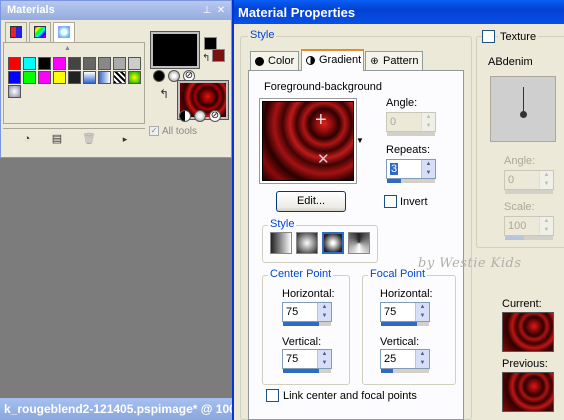  Describe the element at coordinates (164, 94) in the screenshot. I see `swap-materials-icon: ↰` at that location.